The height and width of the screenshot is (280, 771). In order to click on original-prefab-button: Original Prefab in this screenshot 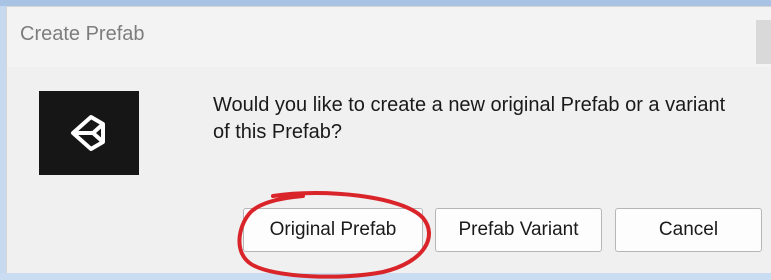, I will do `click(333, 230)`.